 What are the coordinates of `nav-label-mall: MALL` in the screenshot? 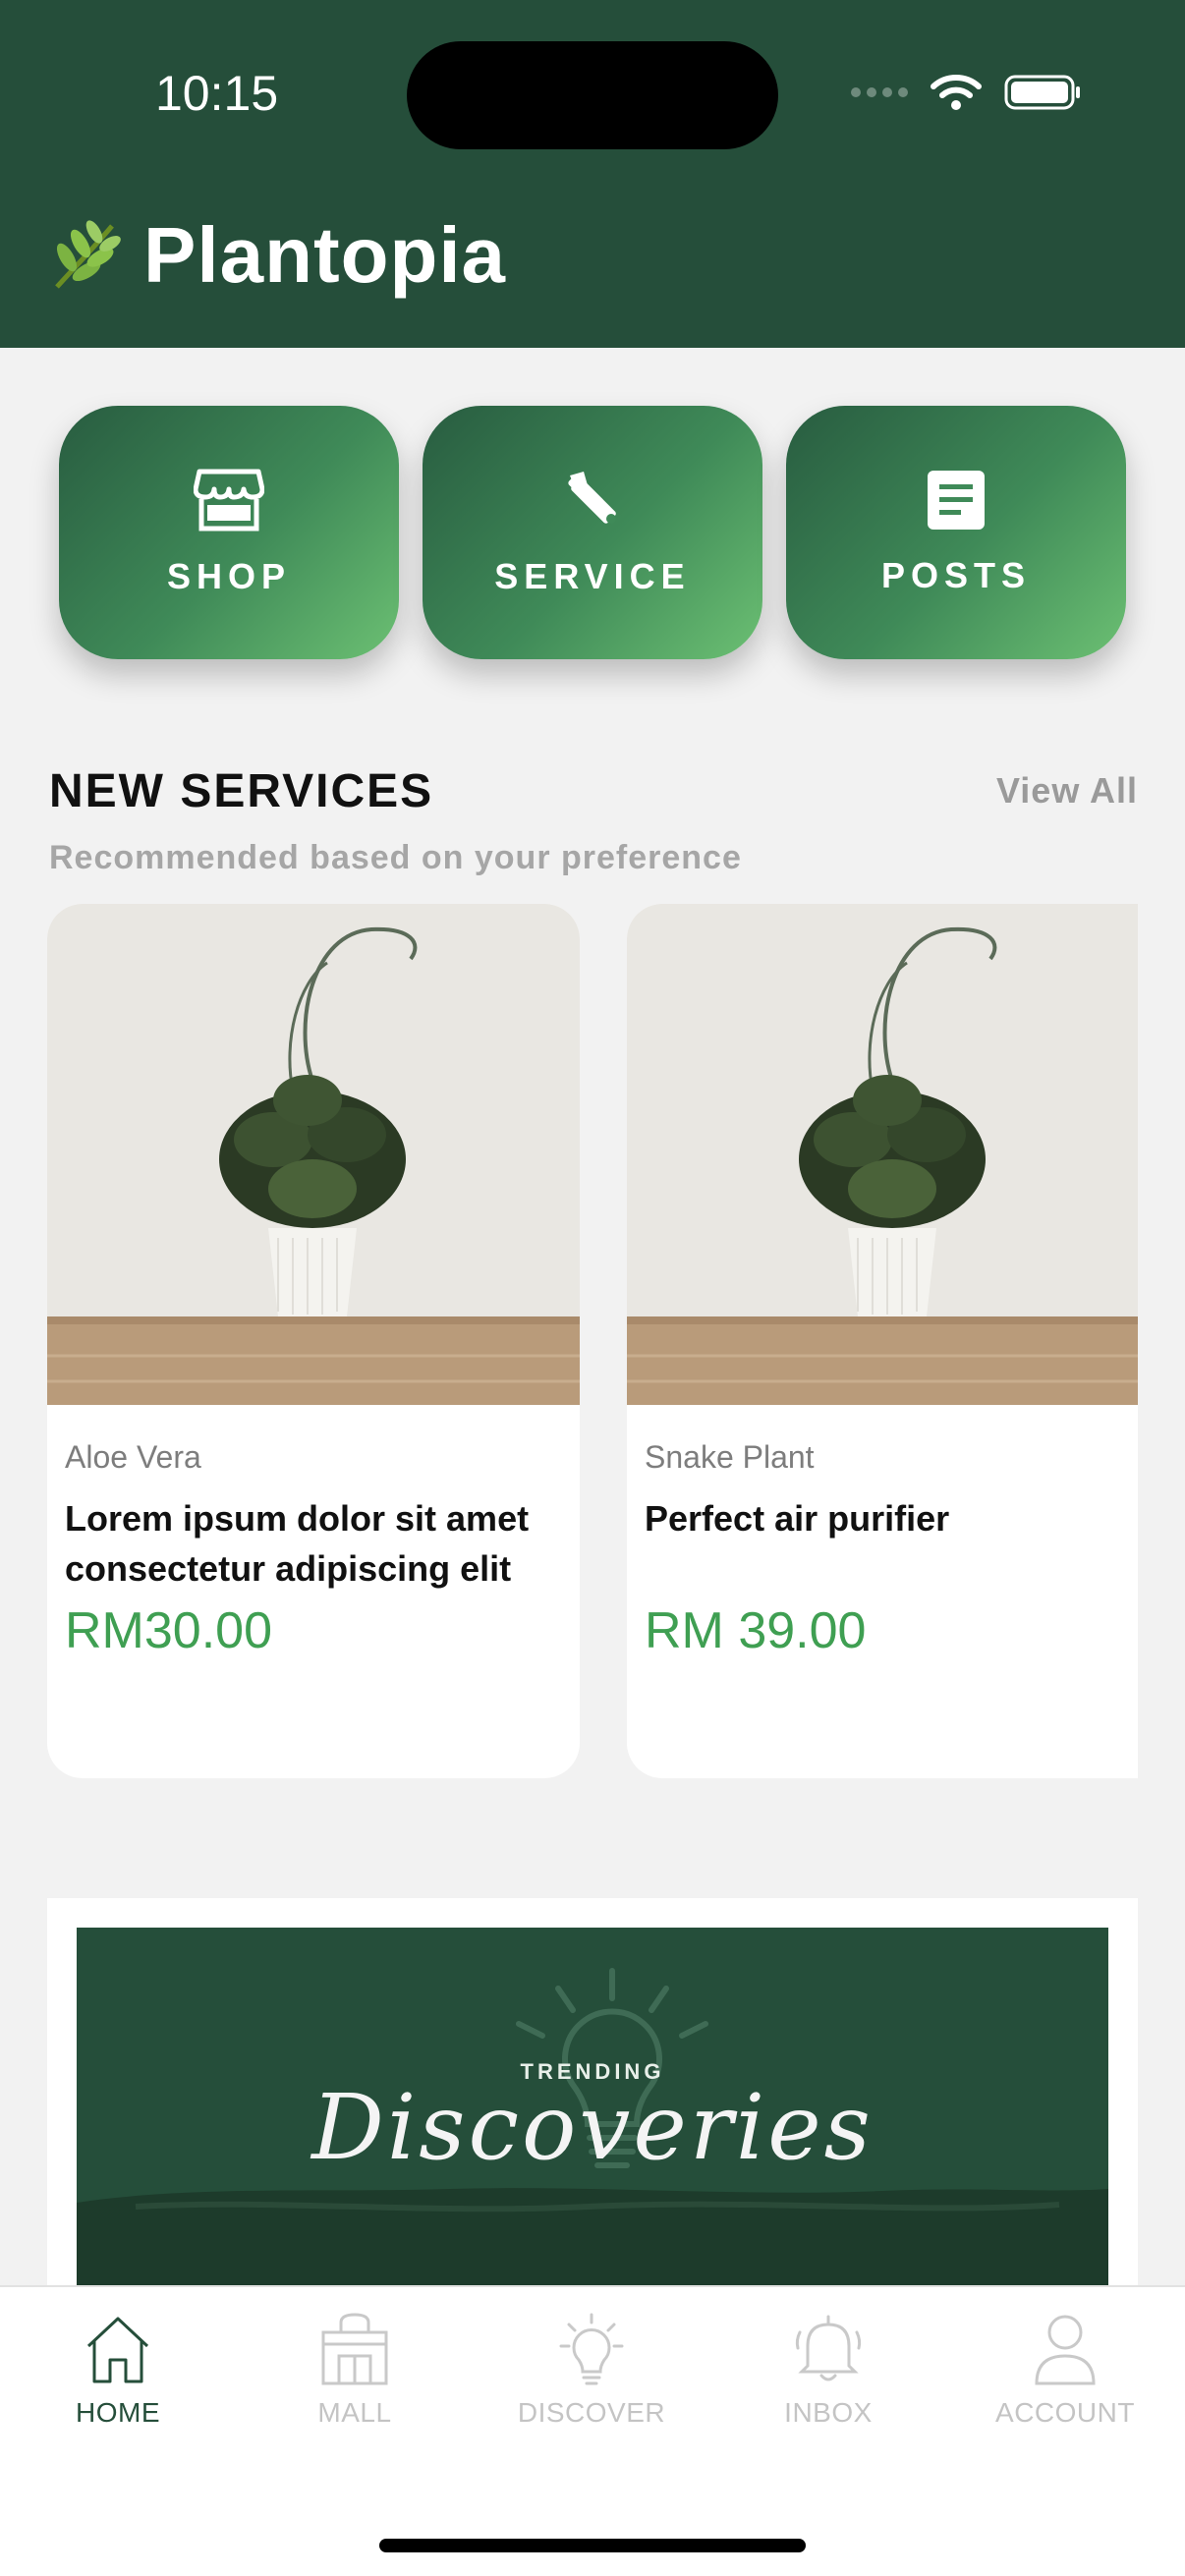 It's located at (354, 2412).